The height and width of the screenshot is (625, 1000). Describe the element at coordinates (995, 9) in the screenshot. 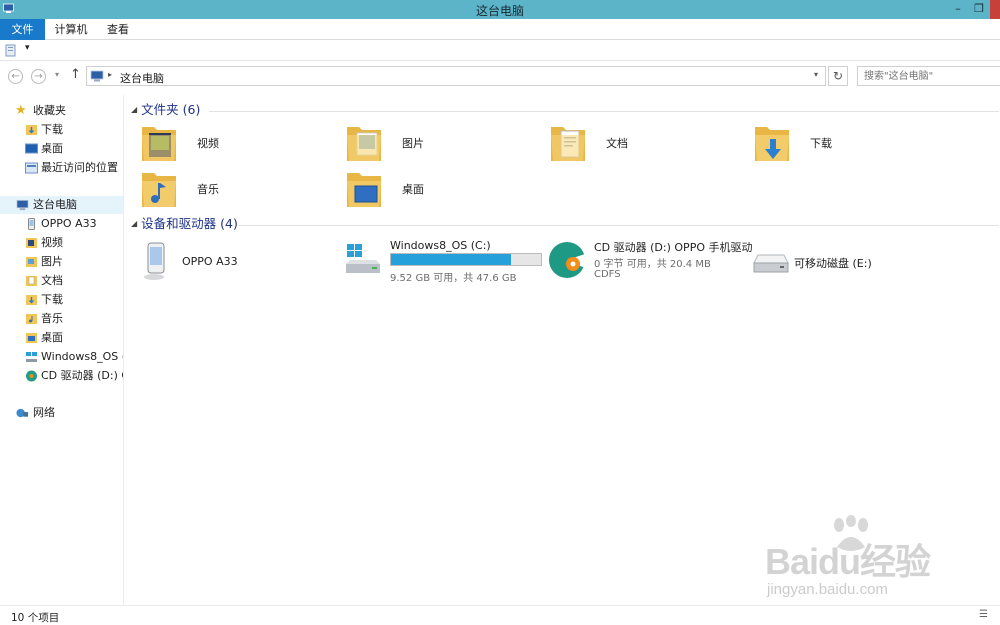

I see `close-button` at that location.